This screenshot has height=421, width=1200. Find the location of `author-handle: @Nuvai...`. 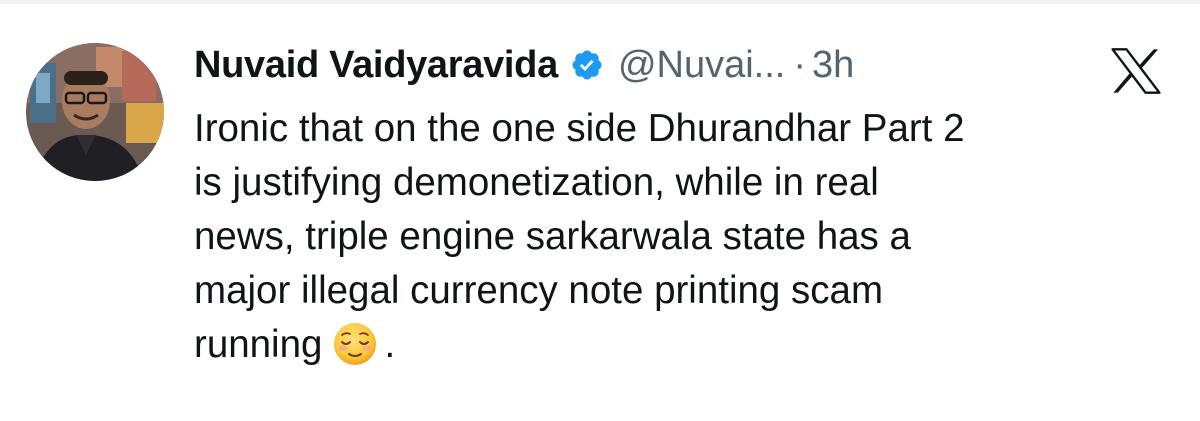

author-handle: @Nuvai... is located at coordinates (701, 65).